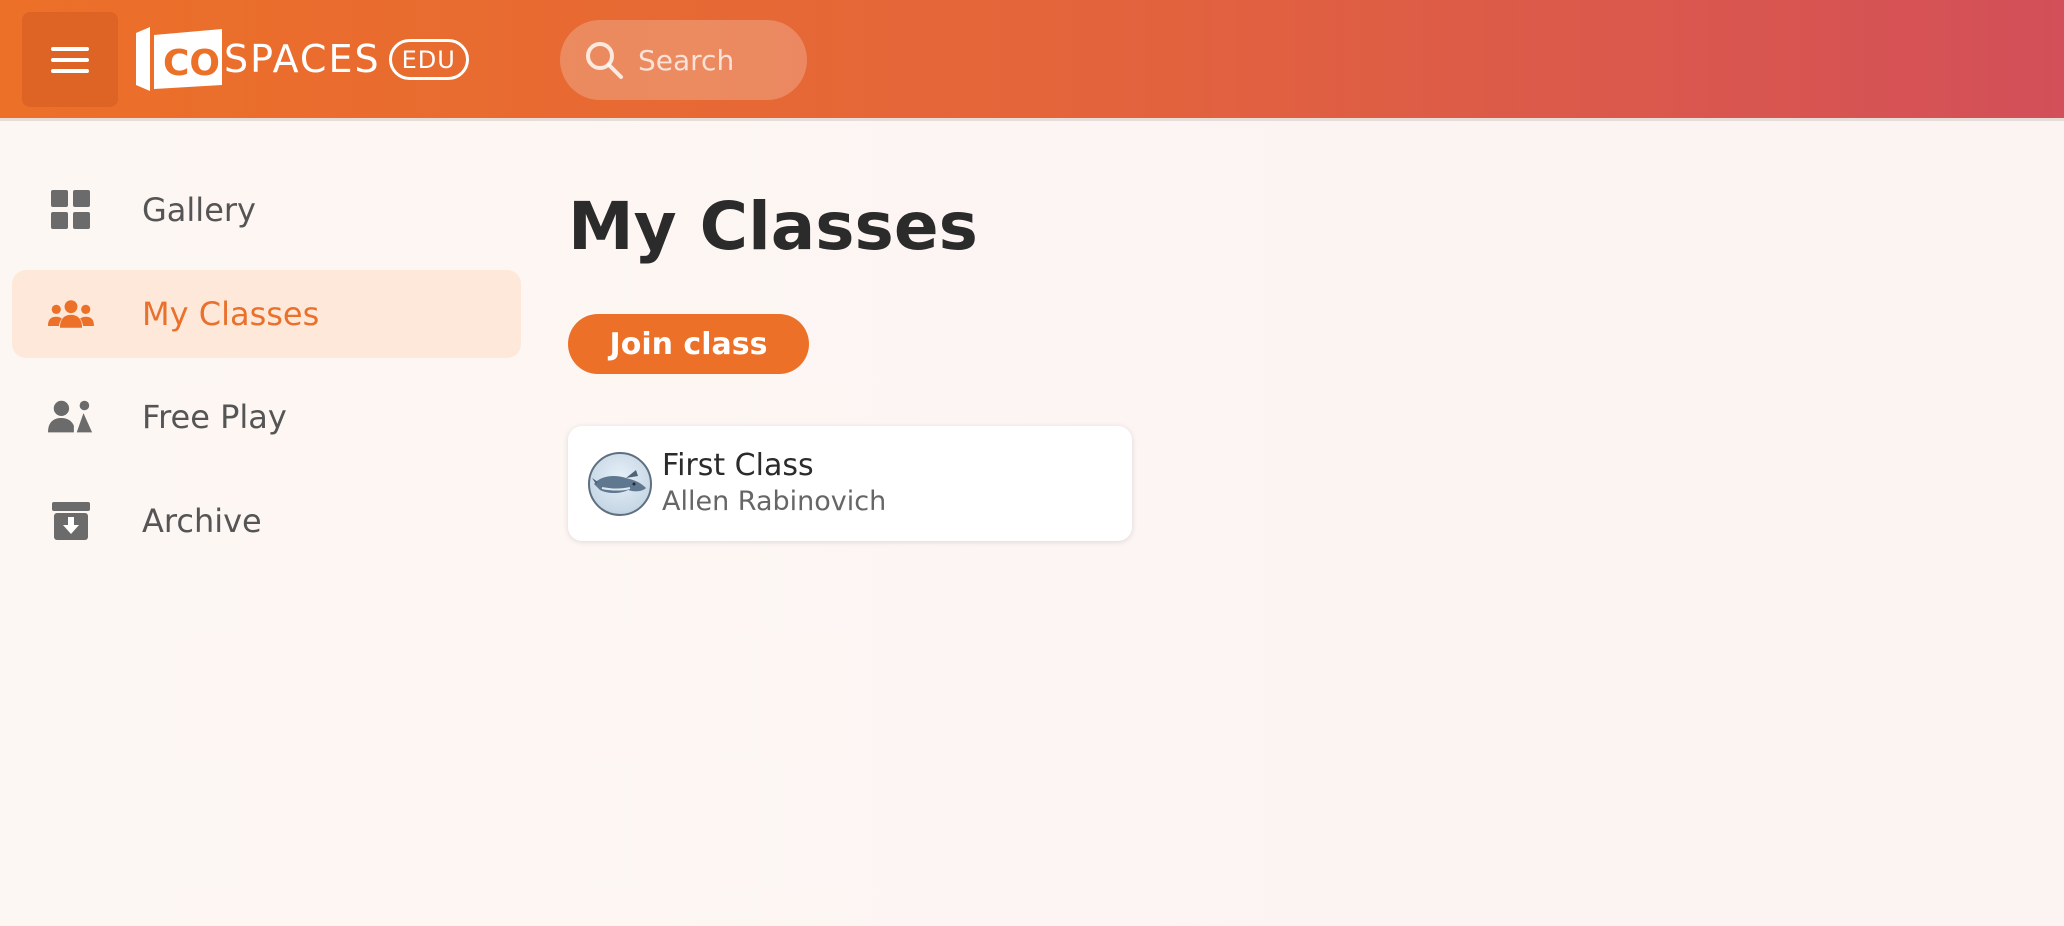 Image resolution: width=2064 pixels, height=926 pixels. What do you see at coordinates (773, 226) in the screenshot?
I see `page-title: My Classes` at bounding box center [773, 226].